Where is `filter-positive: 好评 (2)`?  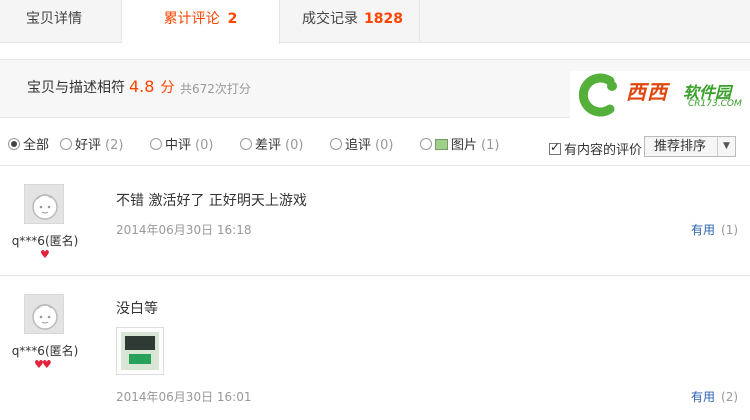 filter-positive: 好评 (2) is located at coordinates (91, 146).